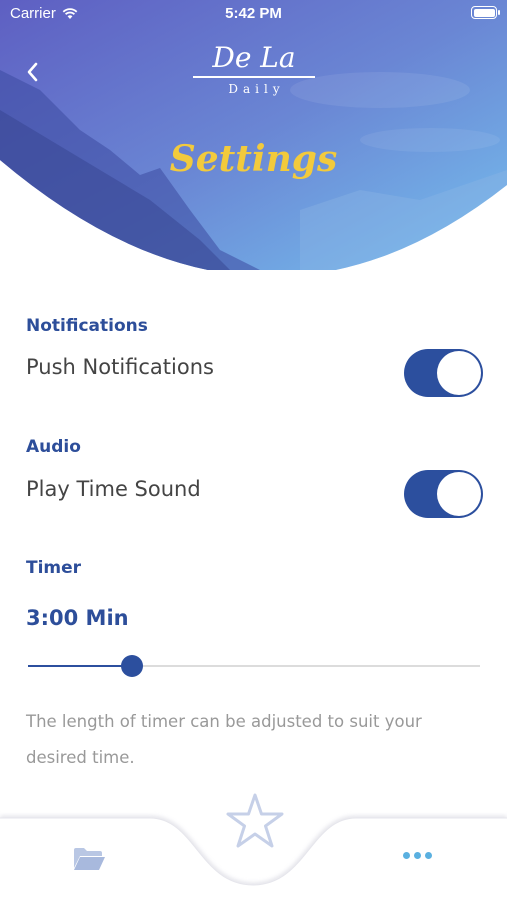  I want to click on push-notifications-toggle, so click(443, 373).